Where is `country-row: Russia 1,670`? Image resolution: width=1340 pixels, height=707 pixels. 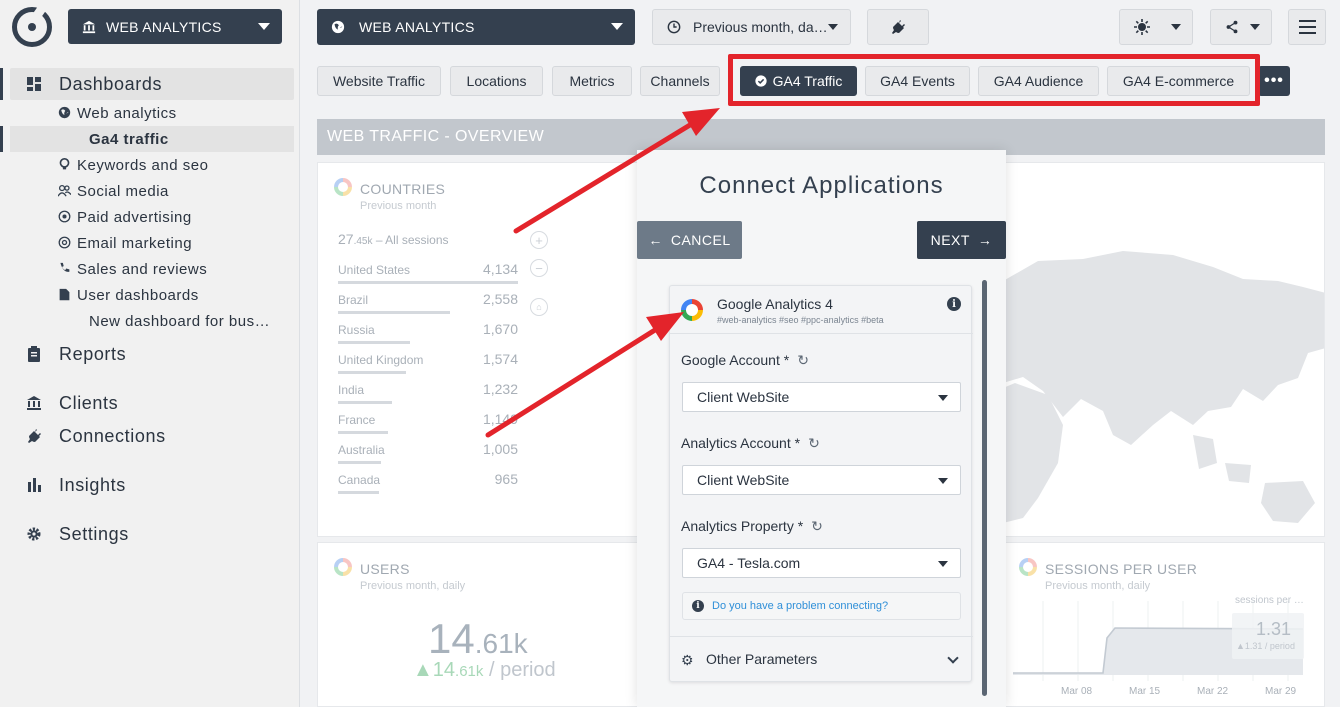
country-row: Russia 1,670 is located at coordinates (428, 337).